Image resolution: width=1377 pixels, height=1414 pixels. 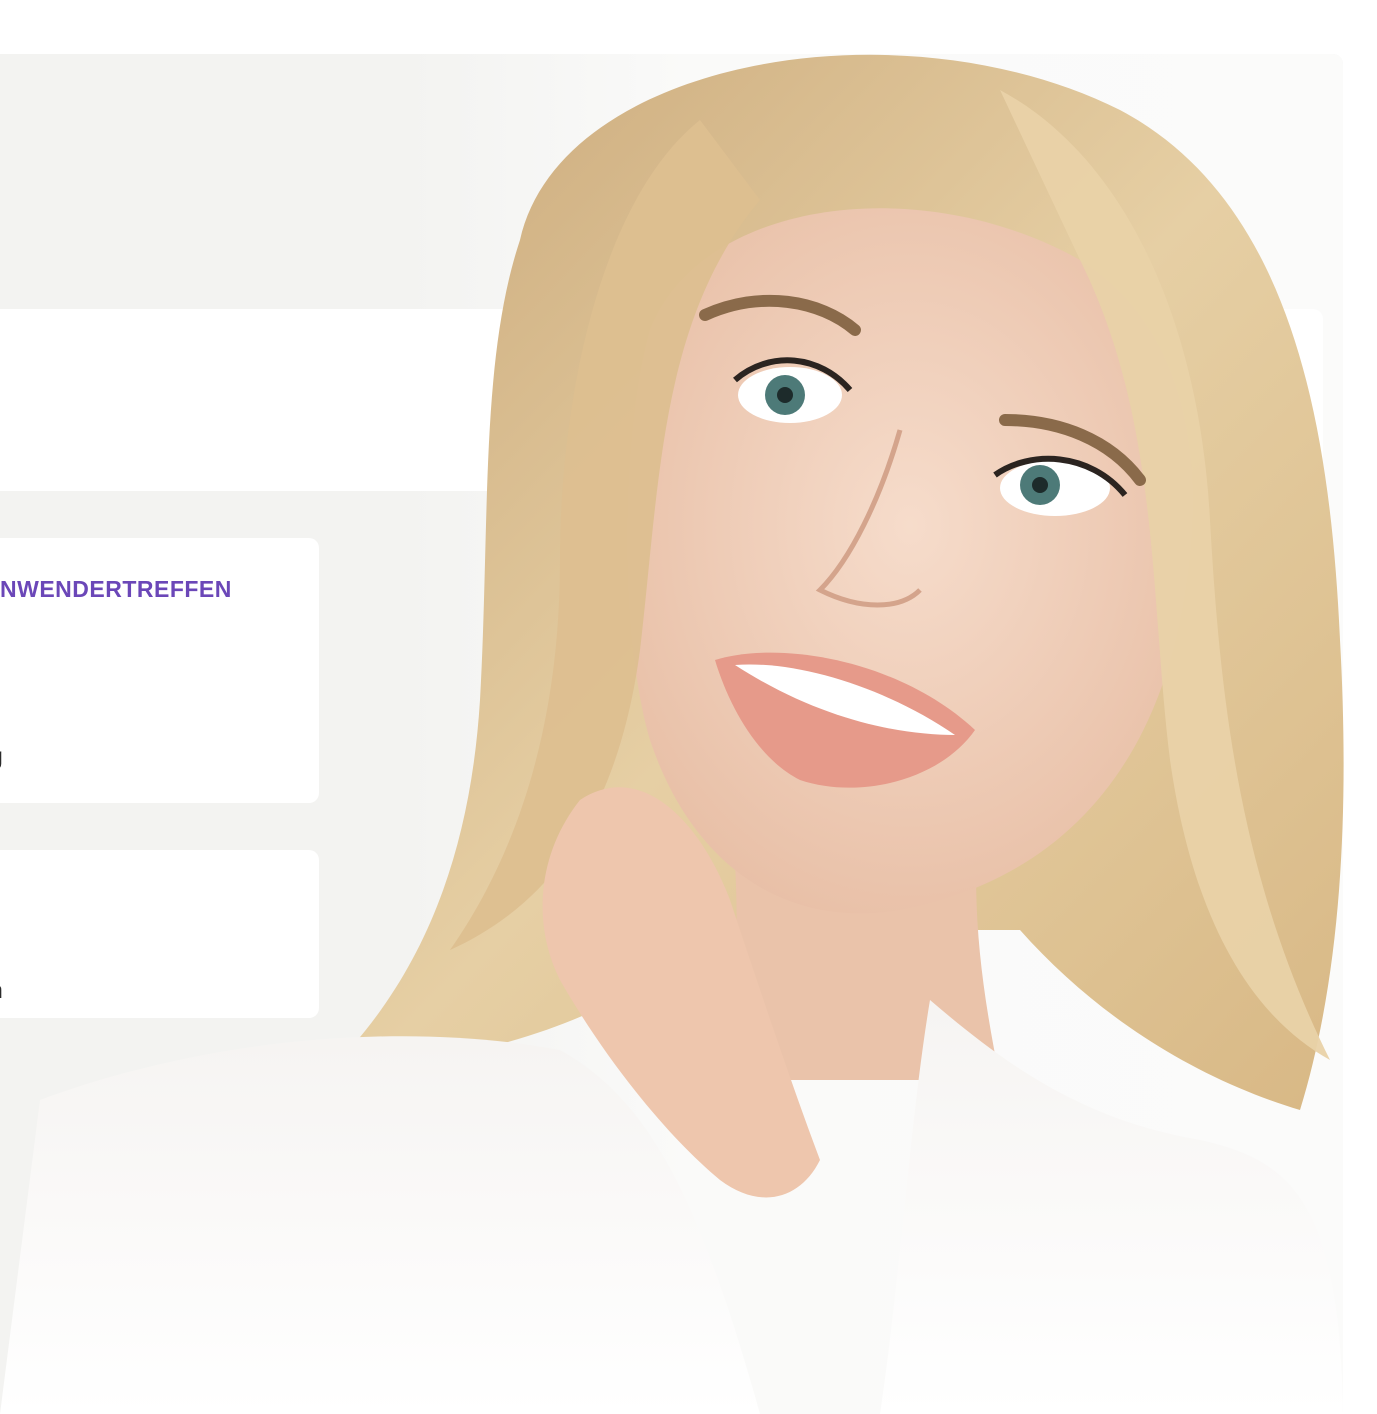 What do you see at coordinates (469, 934) in the screenshot?
I see `event-card-online: h ................... ONLINE` at bounding box center [469, 934].